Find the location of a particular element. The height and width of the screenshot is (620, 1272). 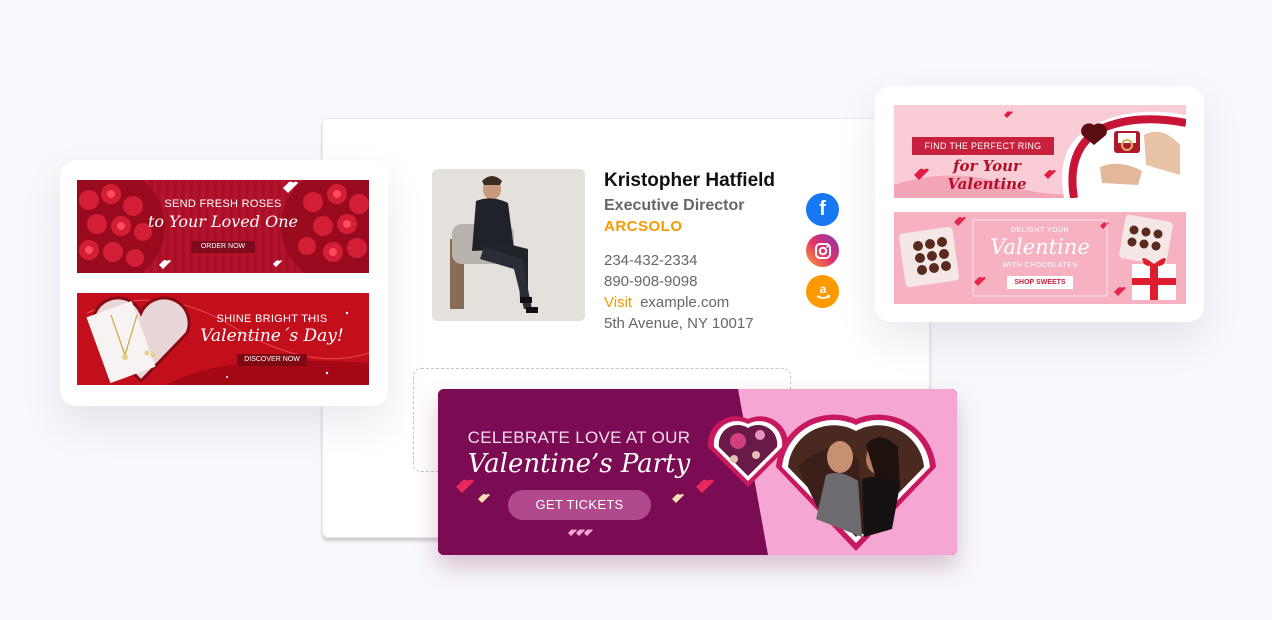

chocolates-banner-headline: DELIGHT YOUR is located at coordinates (1040, 230).